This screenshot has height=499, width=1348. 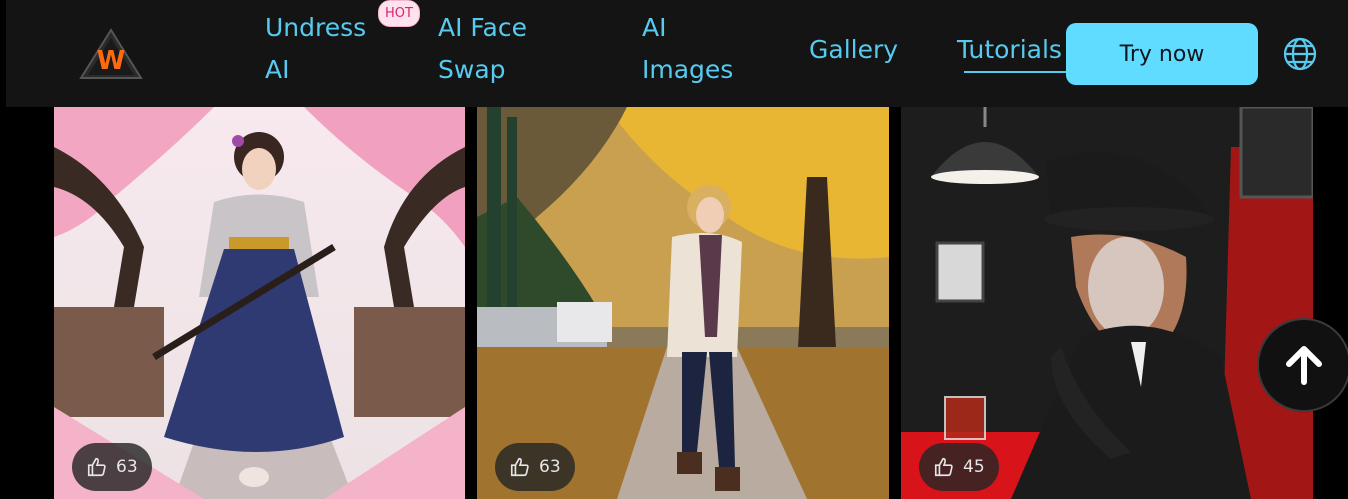 I want to click on try-now-button: Try now, so click(x=1162, y=54).